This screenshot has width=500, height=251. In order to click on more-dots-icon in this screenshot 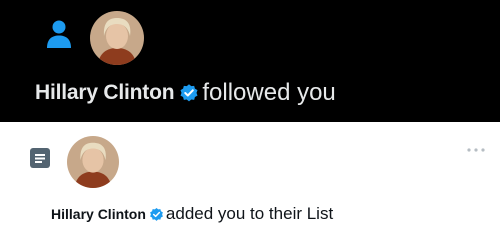, I will do `click(476, 150)`.